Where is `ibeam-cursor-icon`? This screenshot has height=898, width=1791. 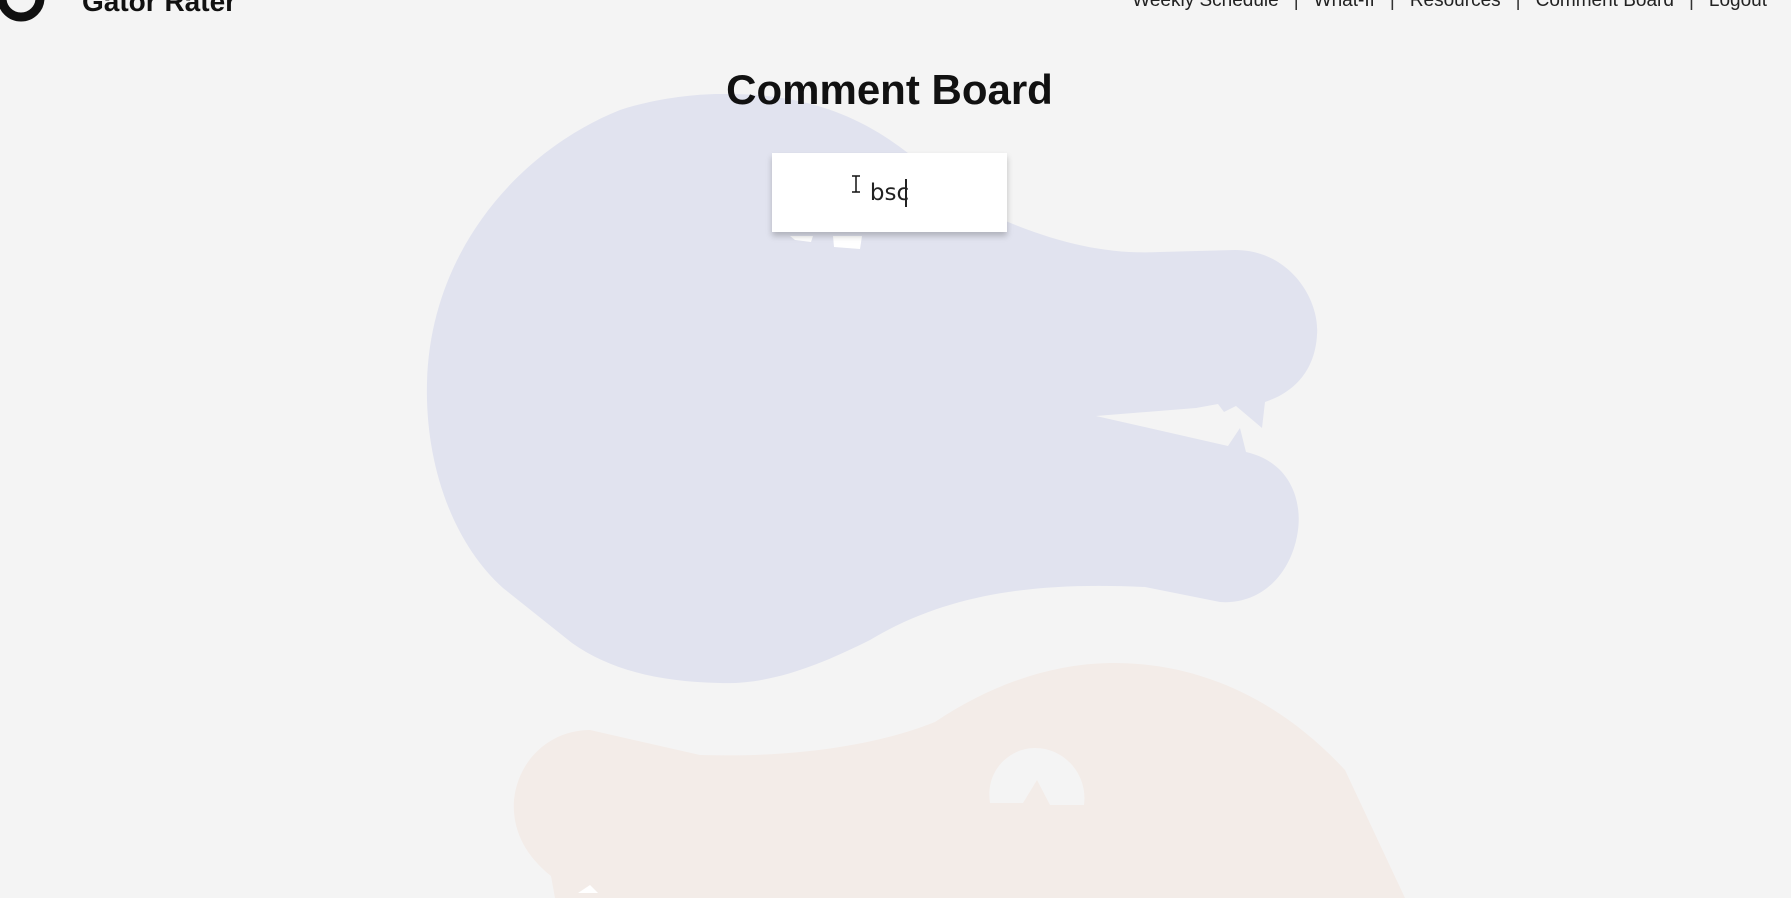
ibeam-cursor-icon is located at coordinates (856, 184).